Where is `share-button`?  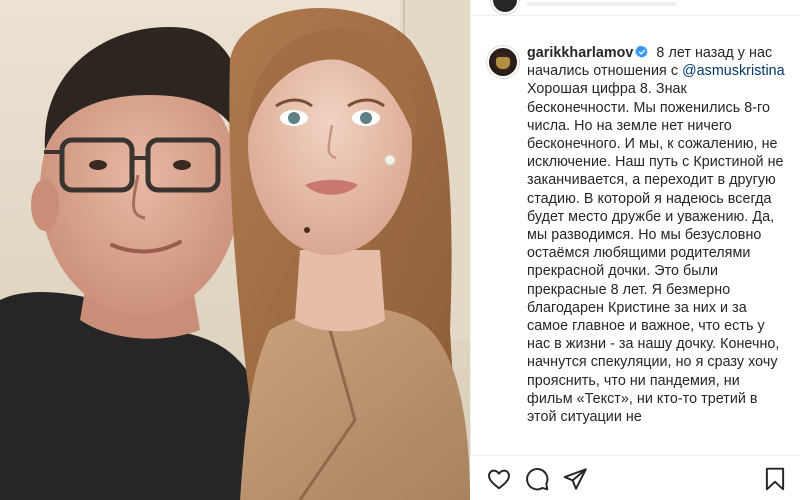
share-button is located at coordinates (575, 479).